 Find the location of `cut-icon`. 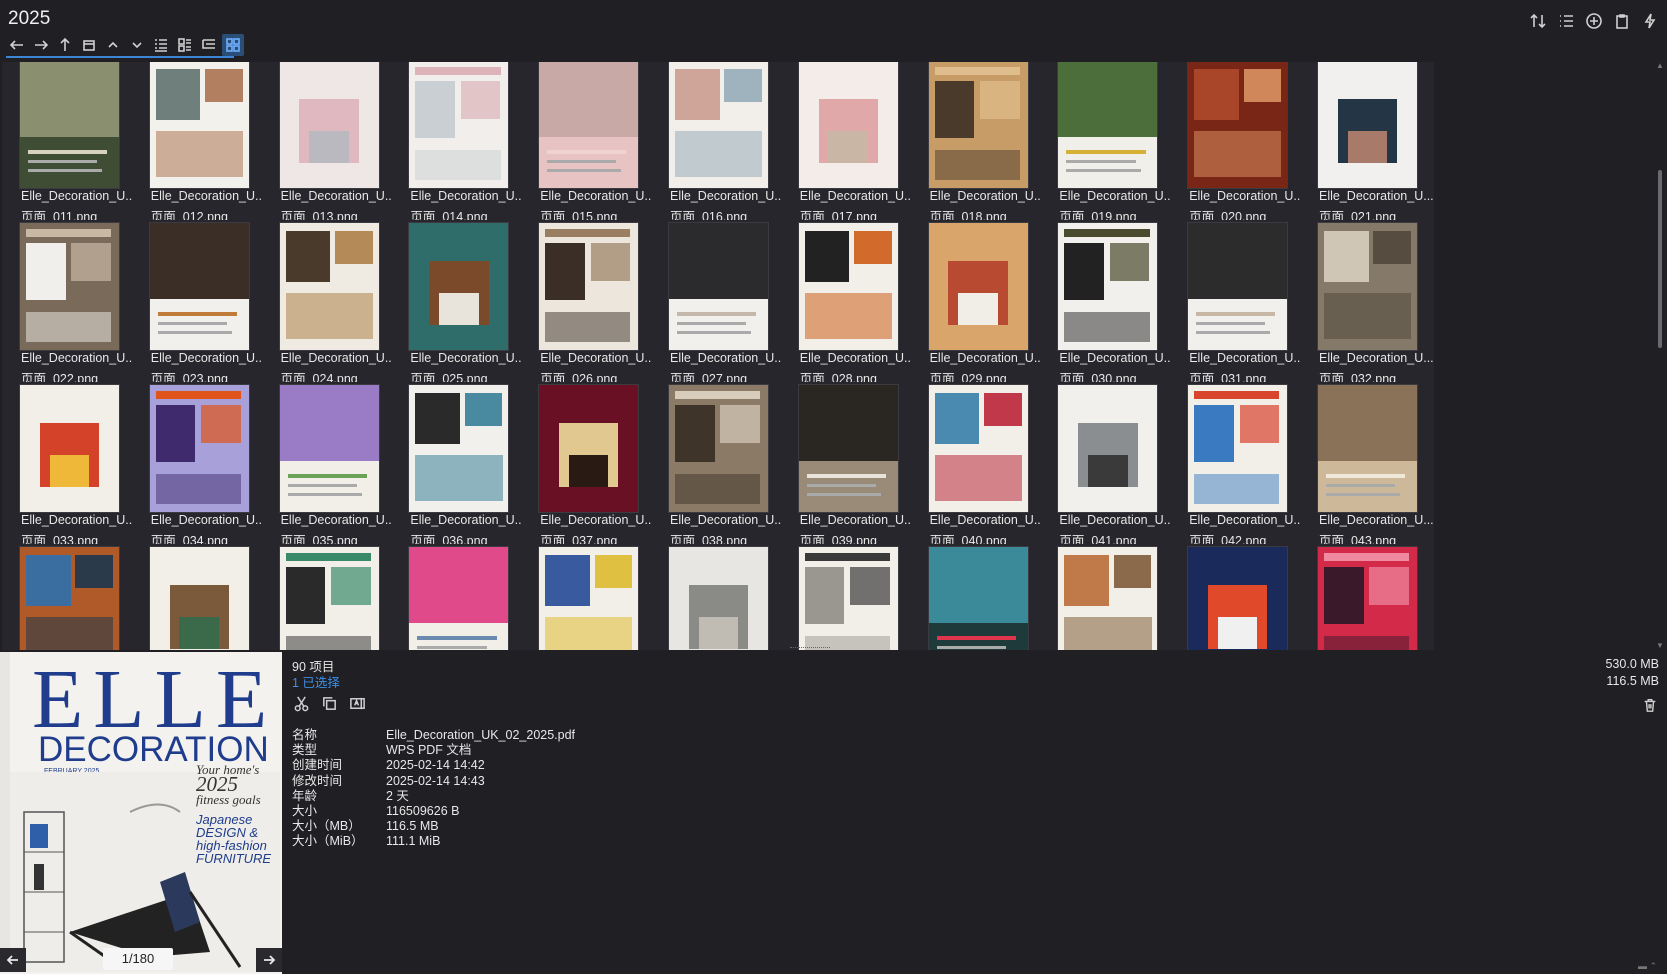

cut-icon is located at coordinates (301, 703).